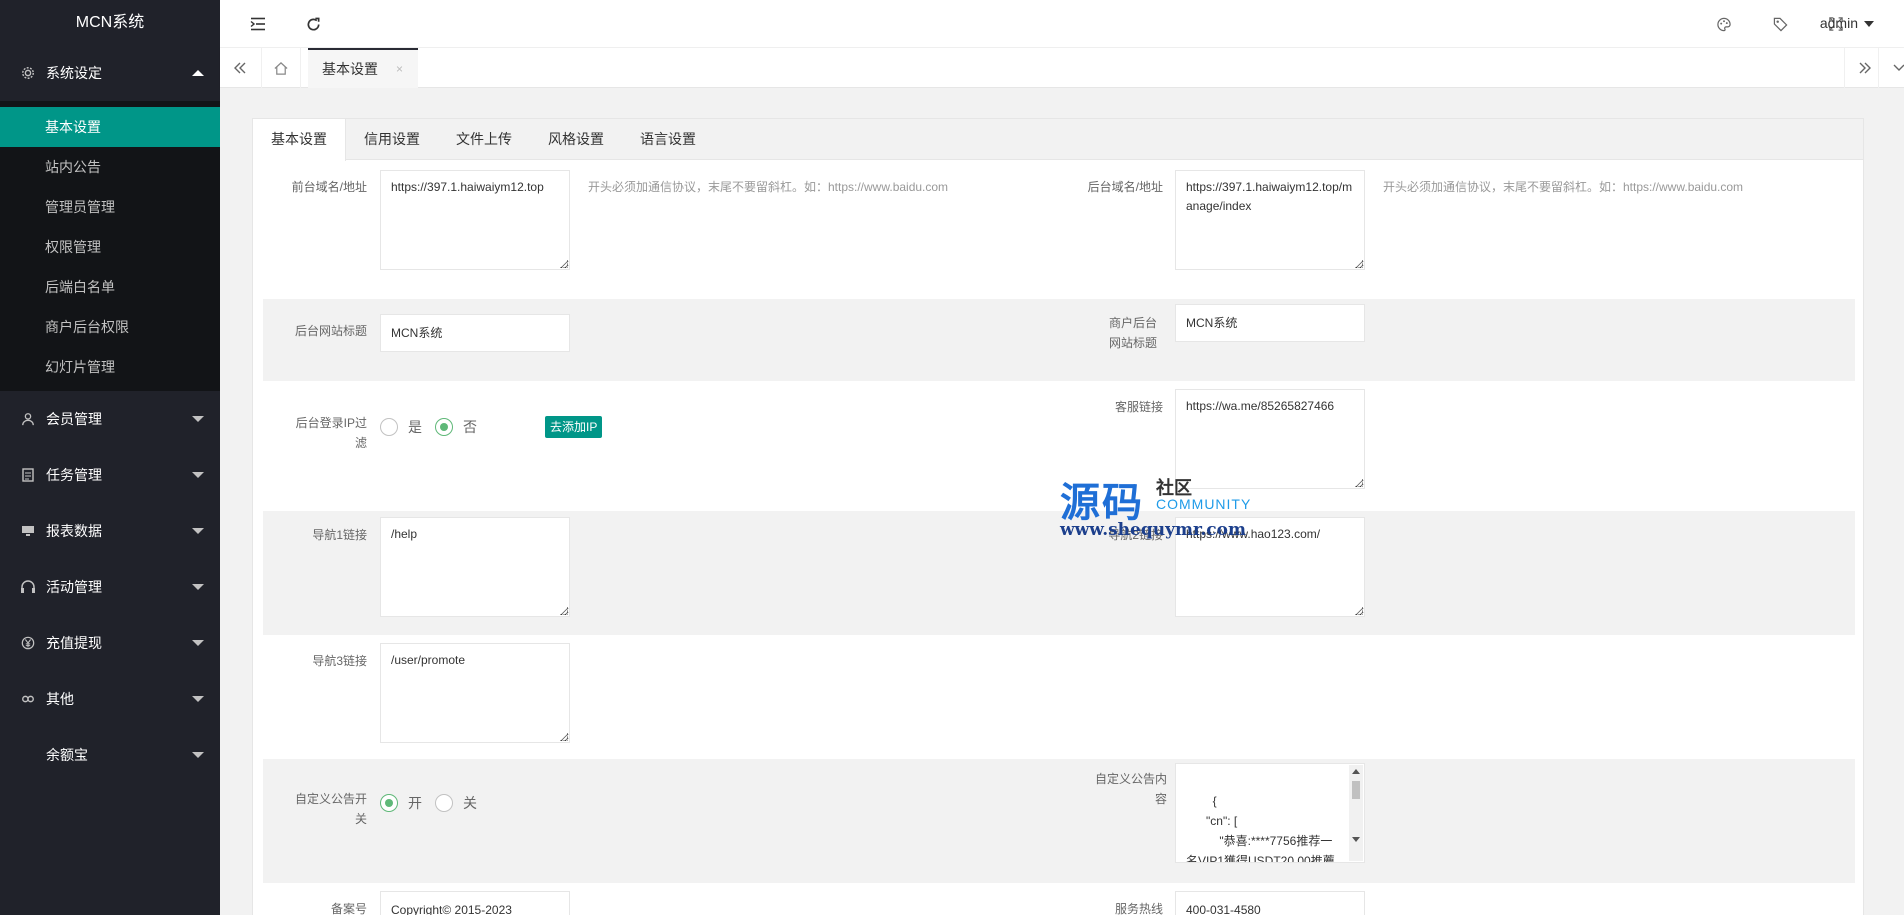 The width and height of the screenshot is (1904, 915). I want to click on menu-head-label: 任务管理, so click(74, 475).